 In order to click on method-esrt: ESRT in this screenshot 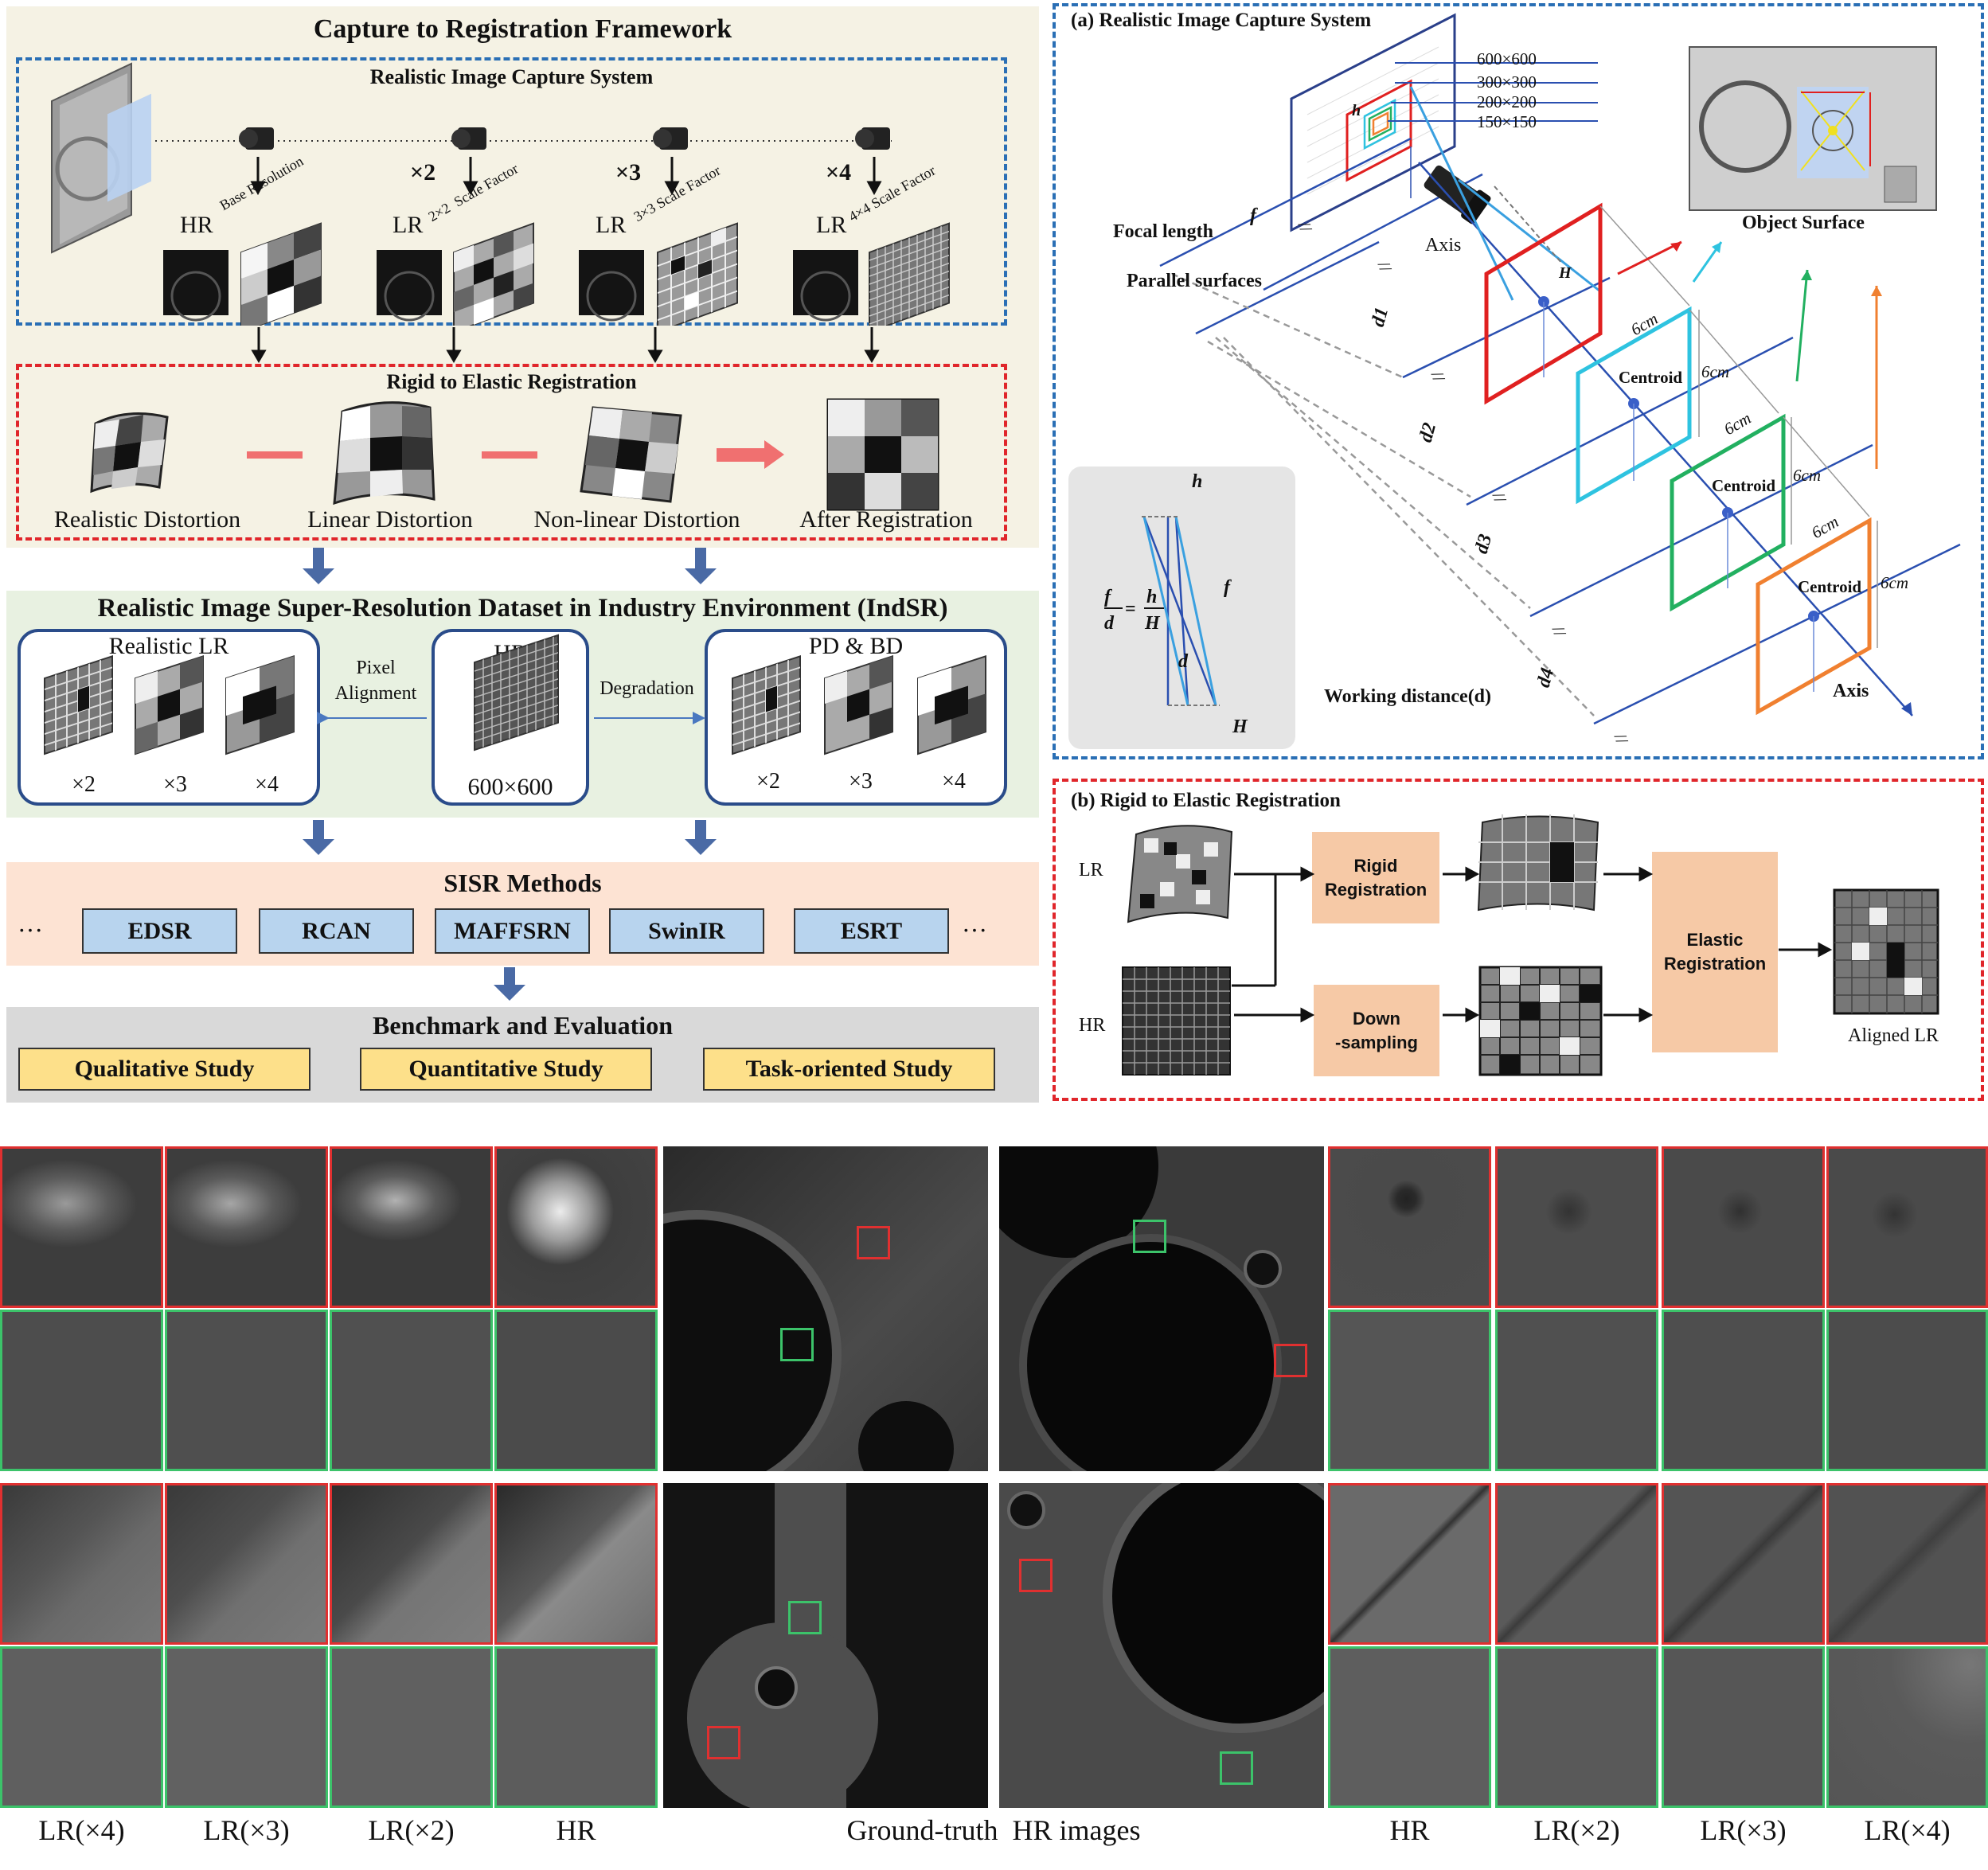, I will do `click(871, 931)`.